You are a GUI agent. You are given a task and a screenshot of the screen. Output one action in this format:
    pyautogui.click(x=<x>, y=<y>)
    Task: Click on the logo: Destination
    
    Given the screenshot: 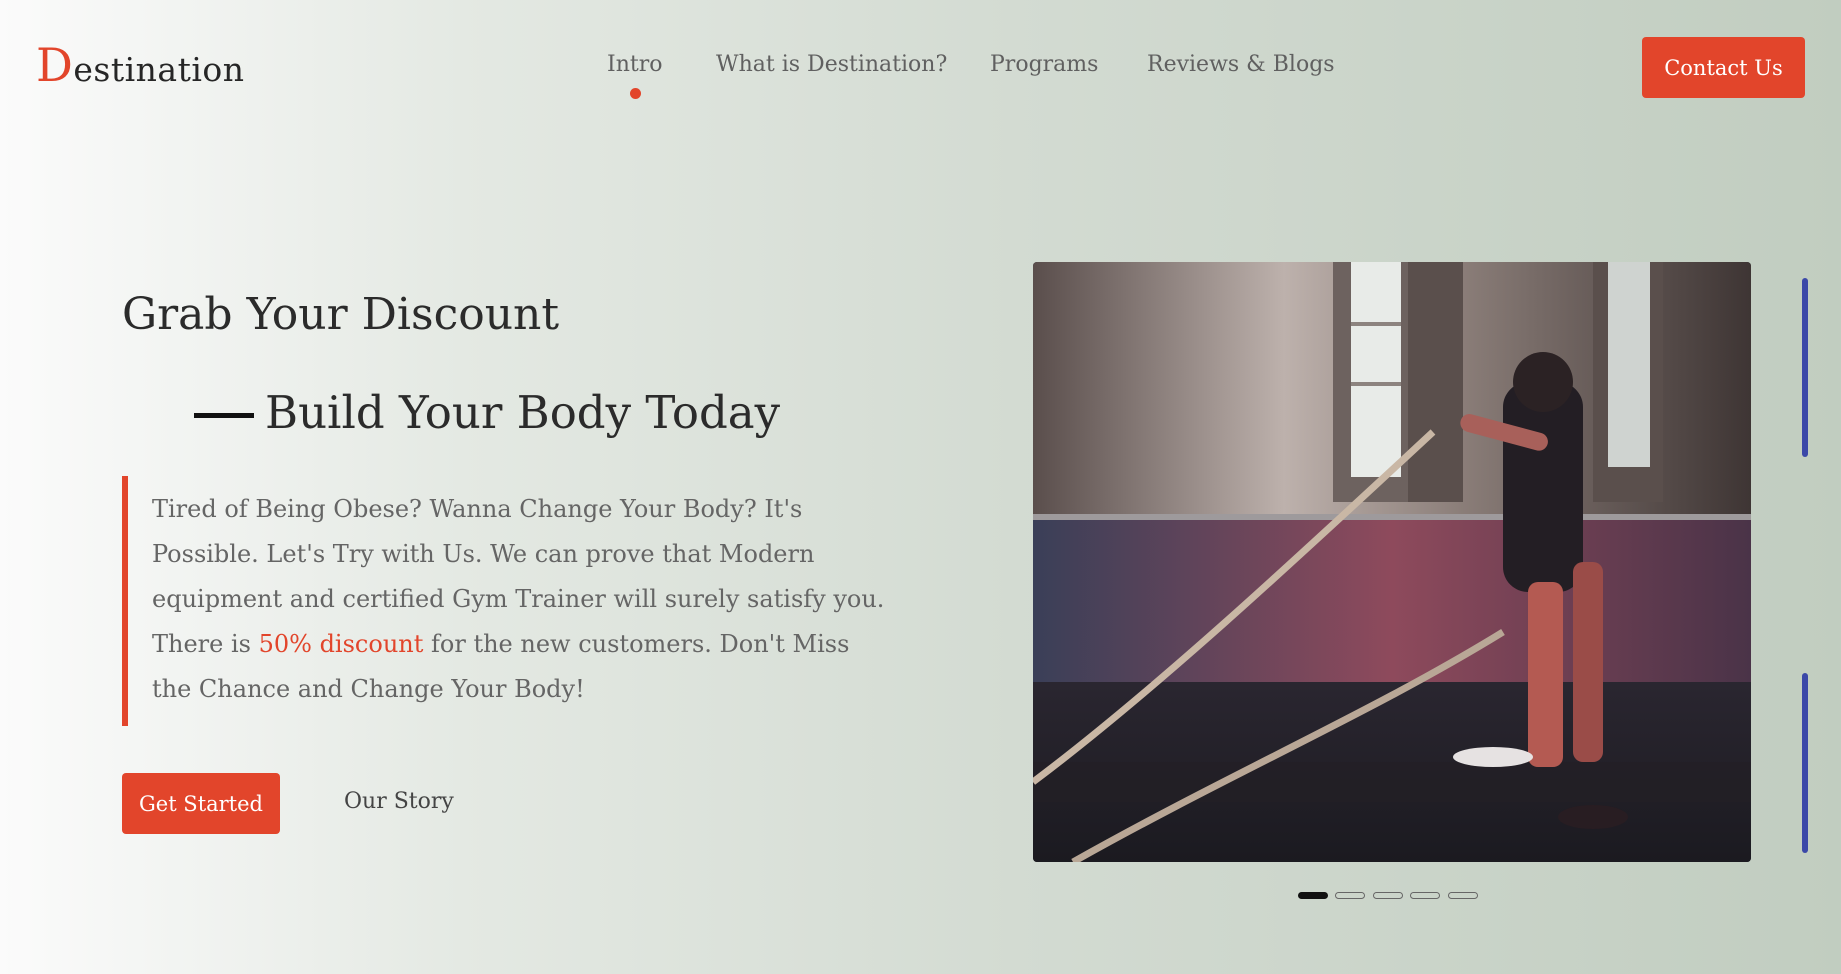 What is the action you would take?
    pyautogui.click(x=140, y=65)
    